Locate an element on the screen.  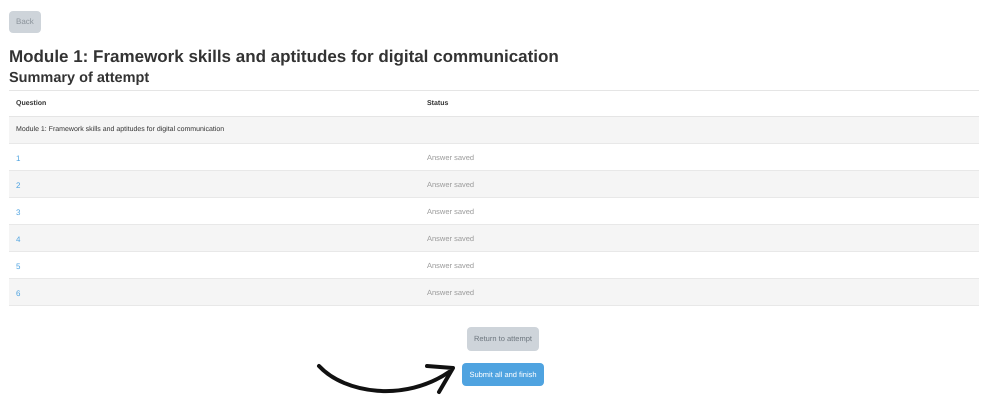
back-button: Back is located at coordinates (25, 22).